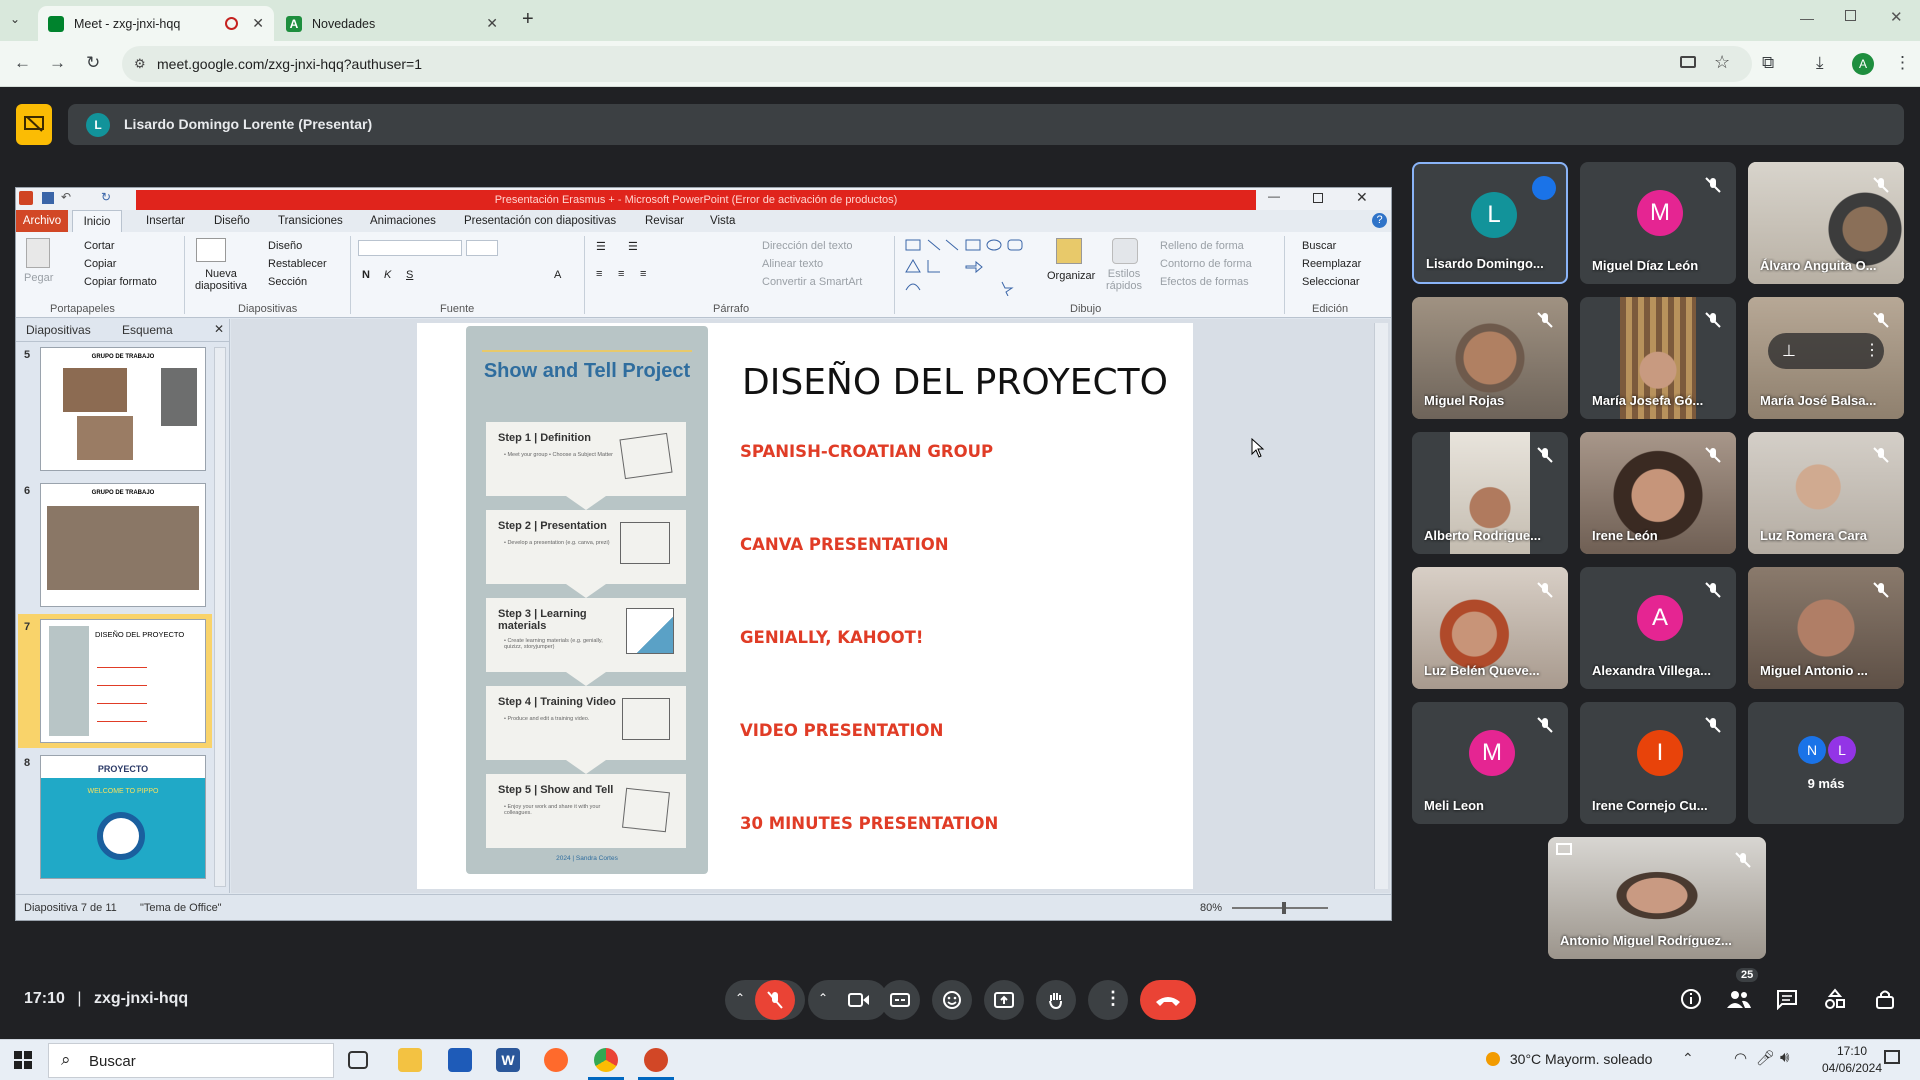 The width and height of the screenshot is (1920, 1080). What do you see at coordinates (1069, 251) in the screenshot?
I see `organizar-icon` at bounding box center [1069, 251].